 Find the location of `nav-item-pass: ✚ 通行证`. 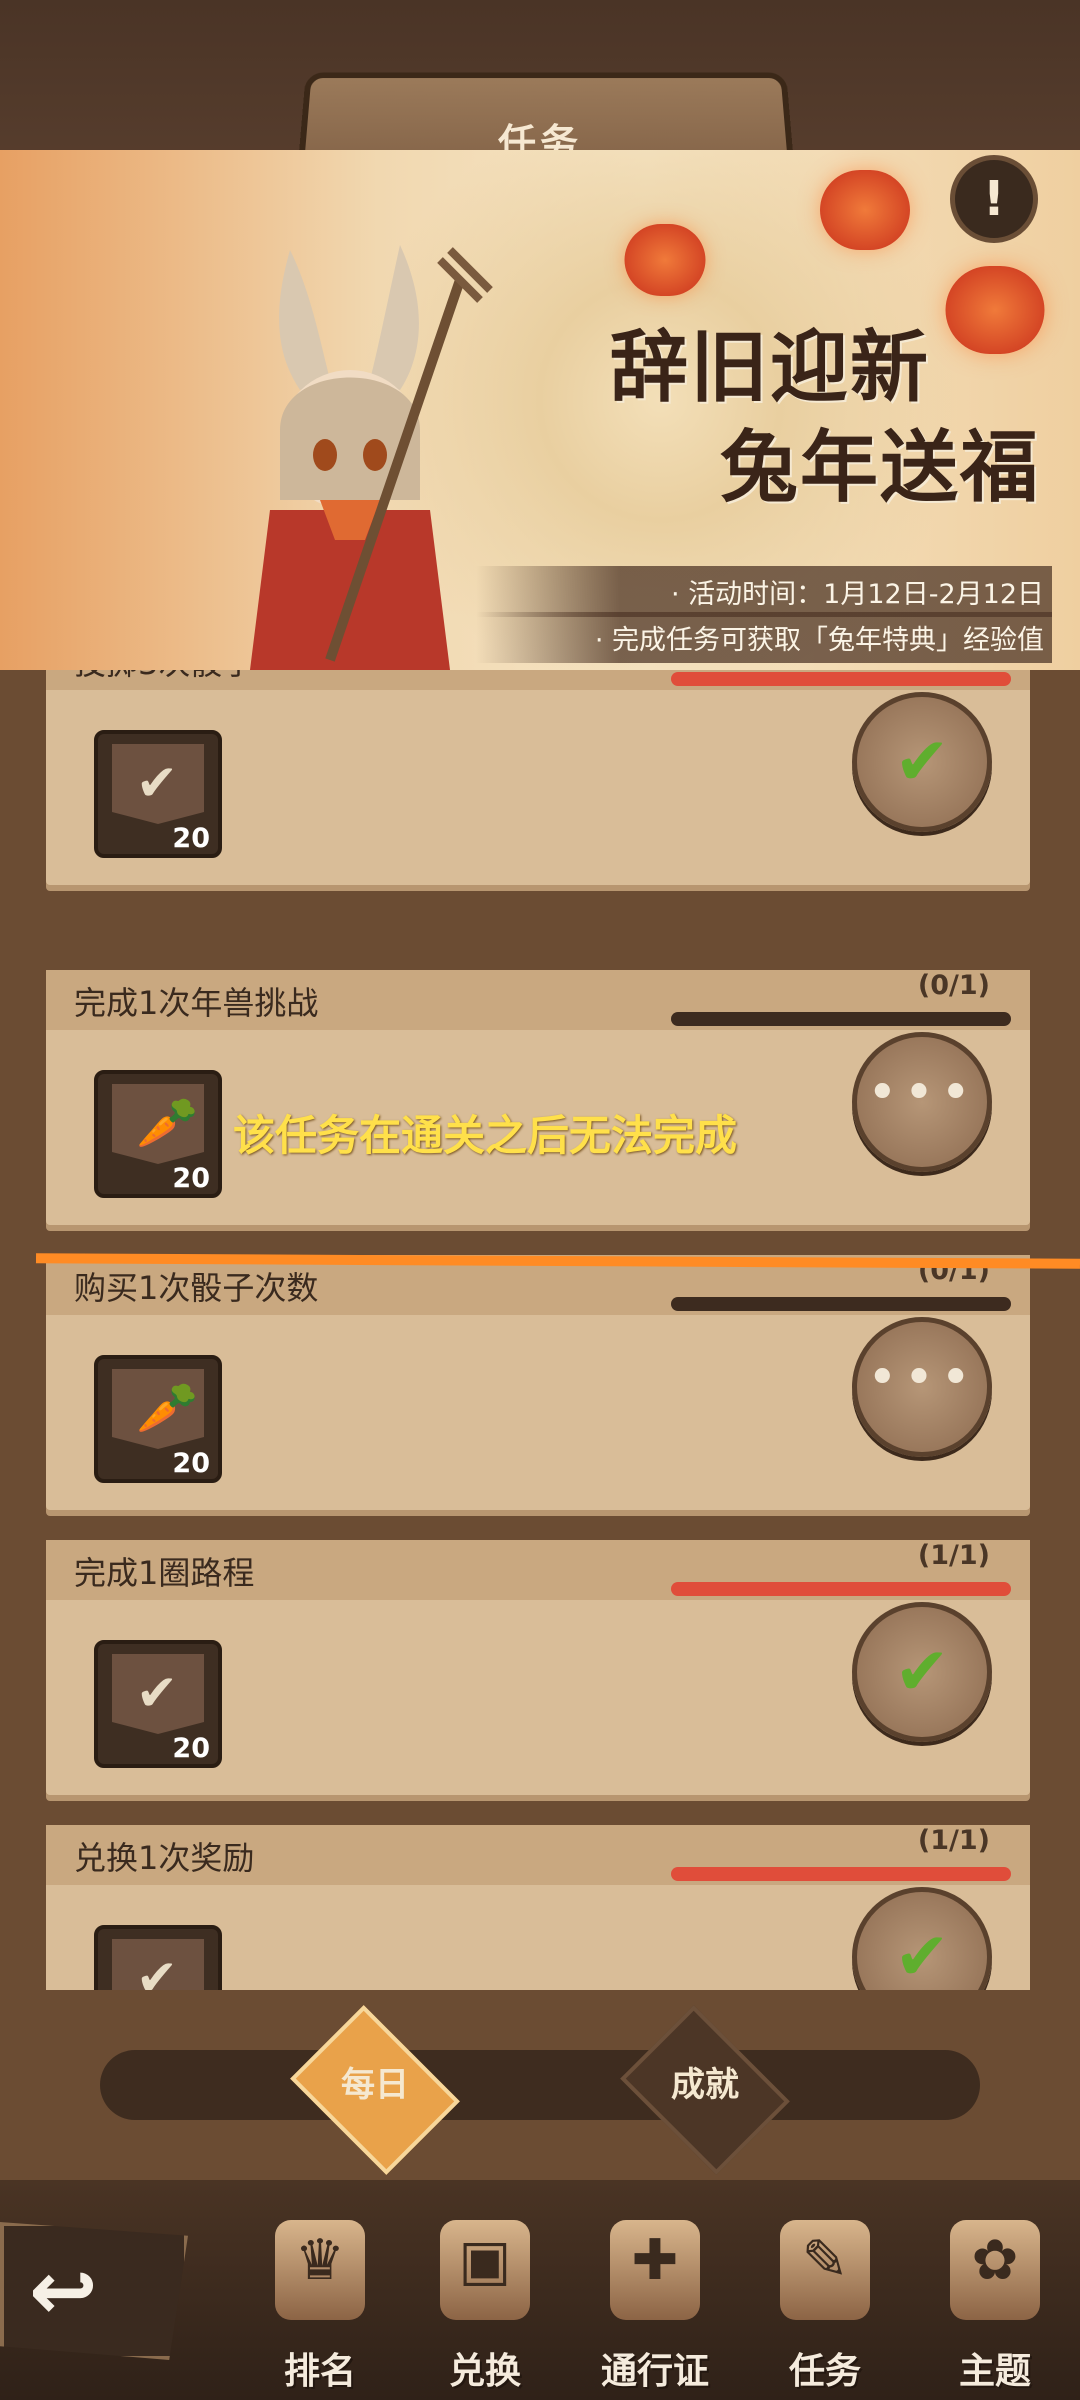

nav-item-pass: ✚ 通行证 is located at coordinates (655, 2306).